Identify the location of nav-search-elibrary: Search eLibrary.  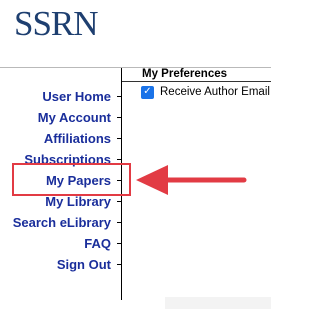
(62, 222).